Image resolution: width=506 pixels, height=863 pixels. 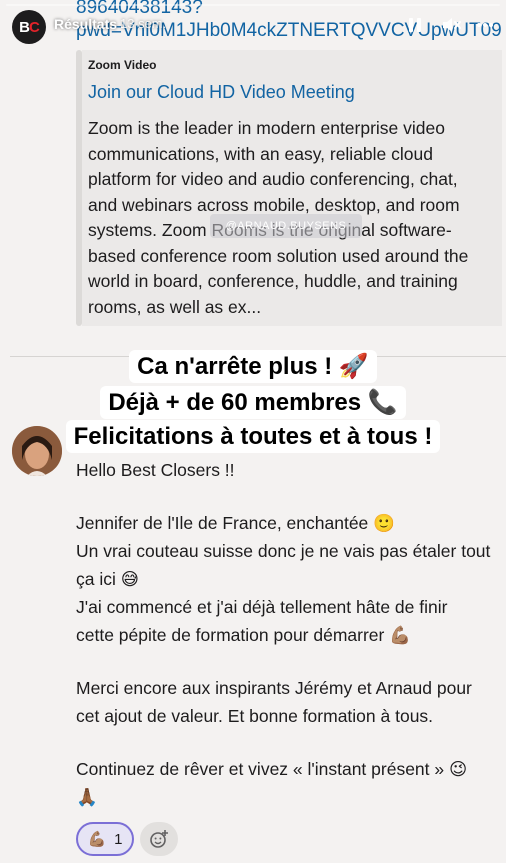 What do you see at coordinates (107, 579) in the screenshot?
I see `message-line: ça ici 😅` at bounding box center [107, 579].